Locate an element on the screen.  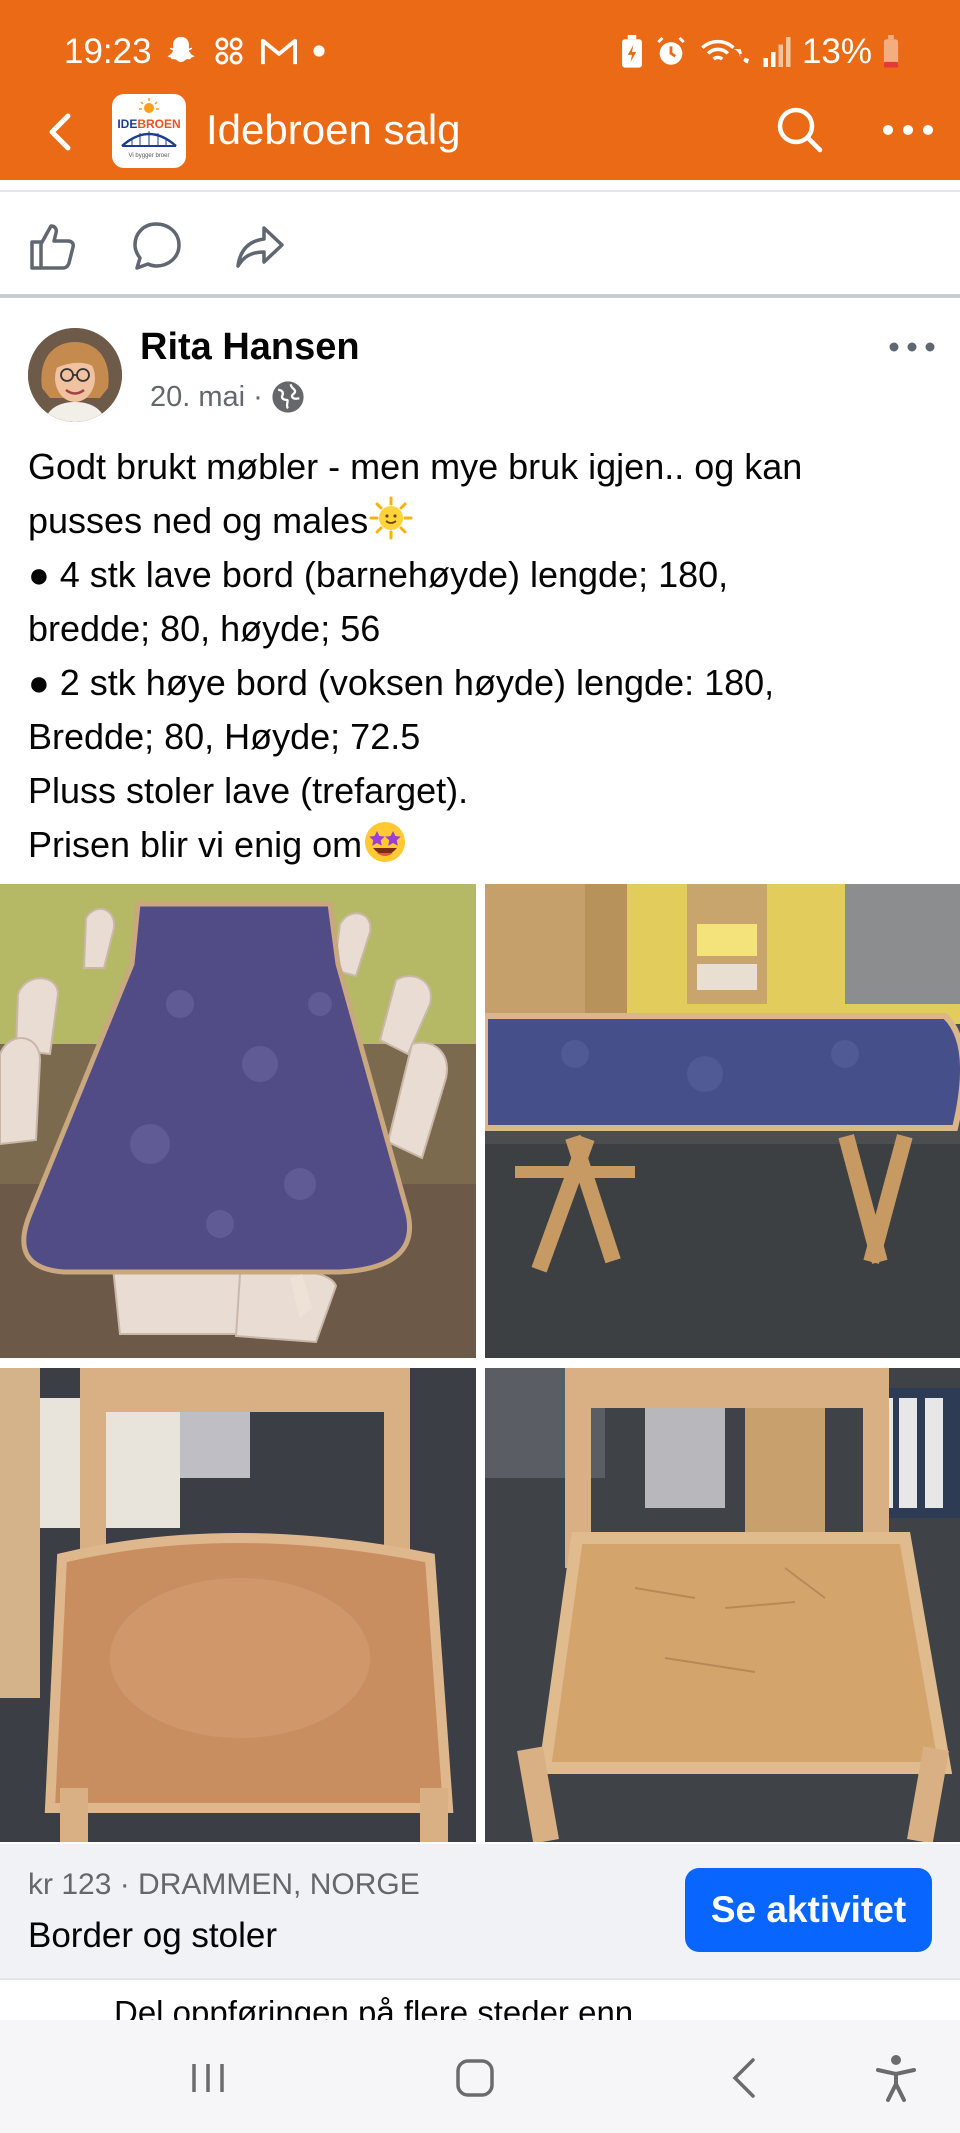
avatar-photo-icon is located at coordinates (75, 375).